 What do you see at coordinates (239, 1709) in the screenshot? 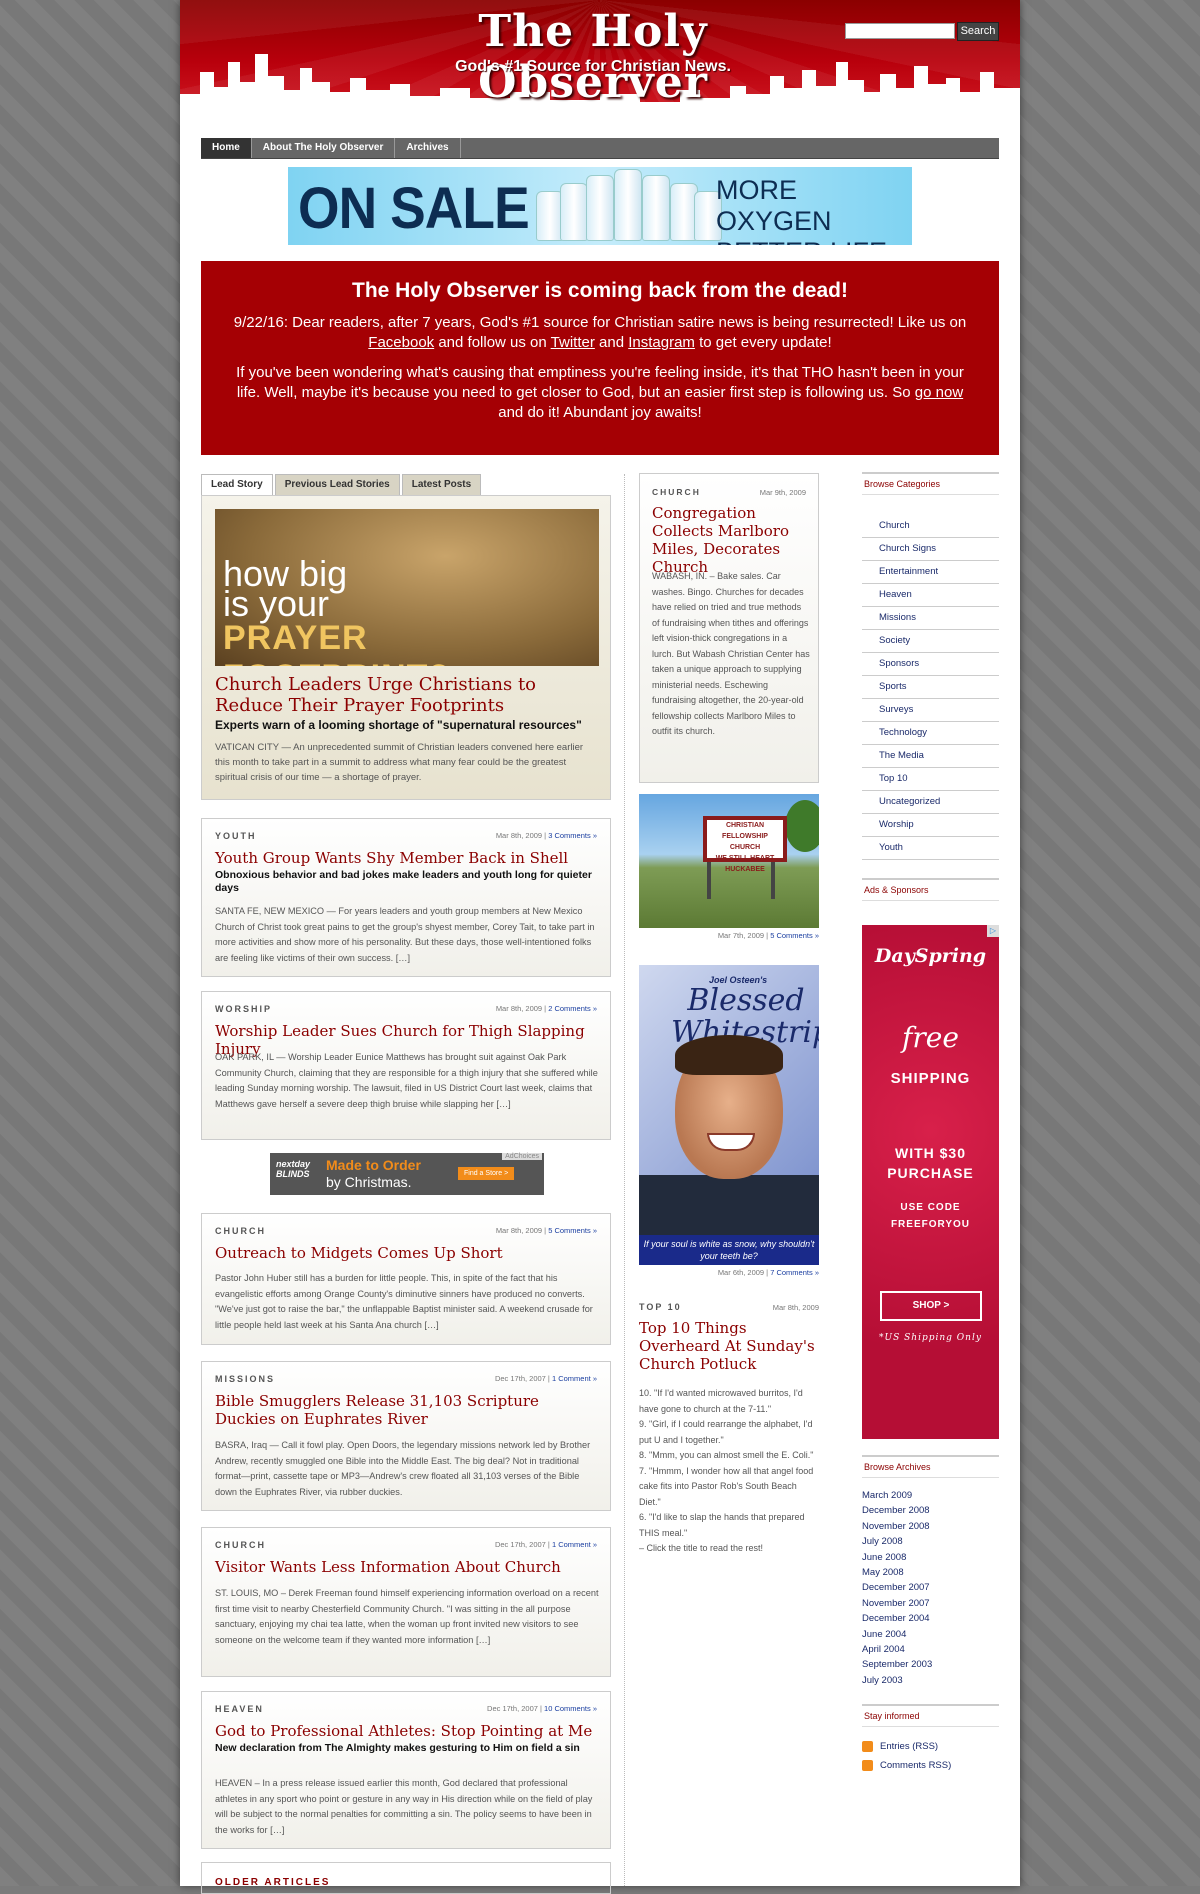
I see `post-category: HEAVEN` at bounding box center [239, 1709].